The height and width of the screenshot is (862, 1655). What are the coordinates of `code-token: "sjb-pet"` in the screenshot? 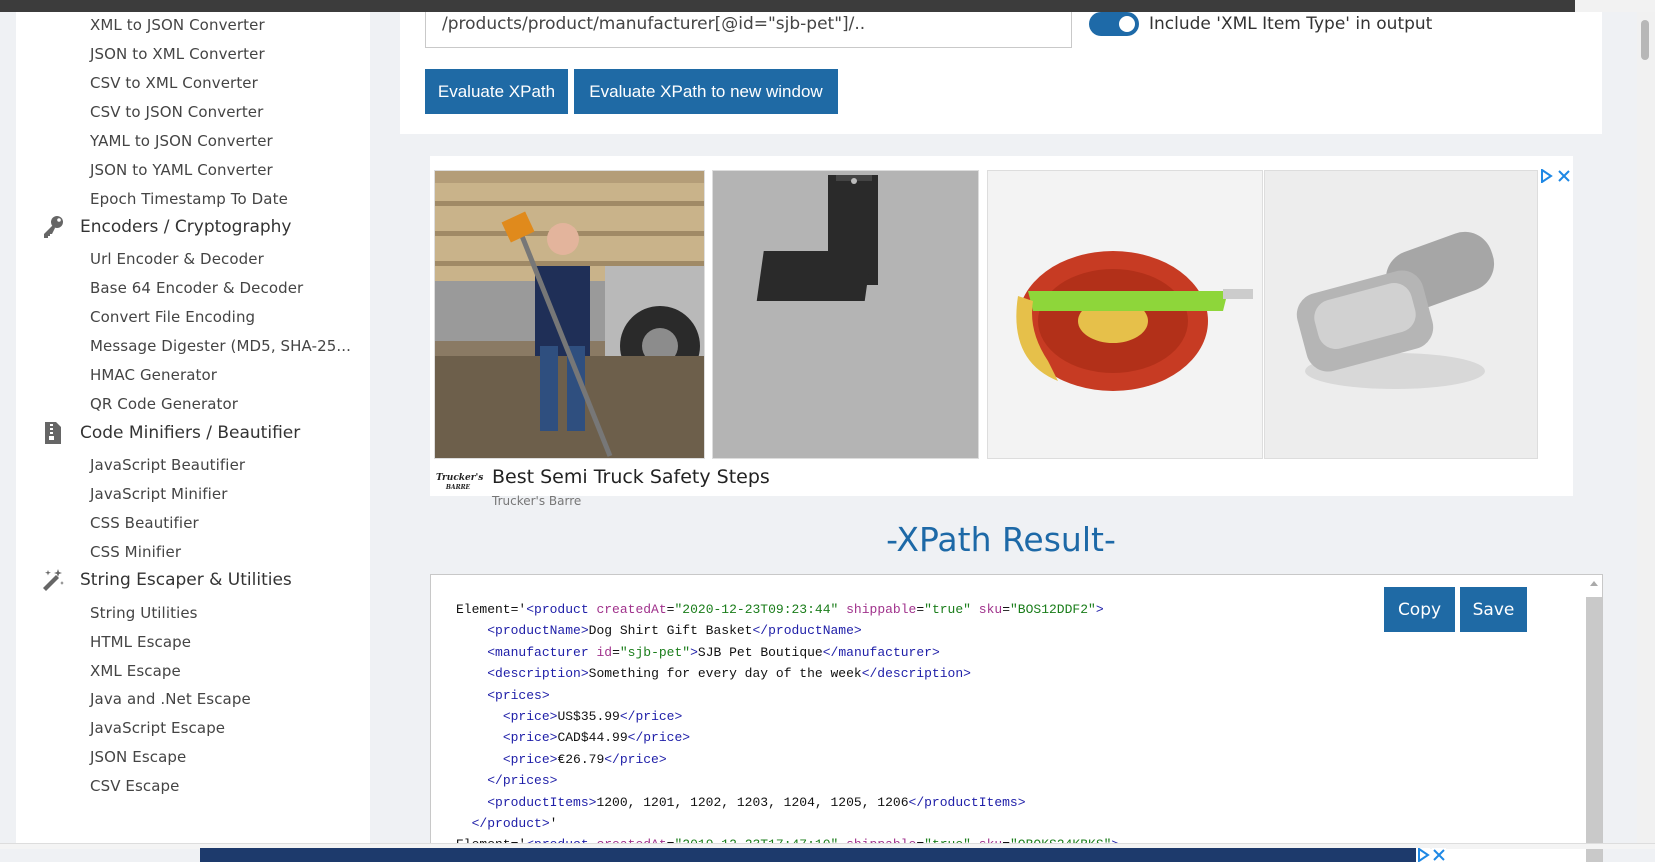 It's located at (655, 652).